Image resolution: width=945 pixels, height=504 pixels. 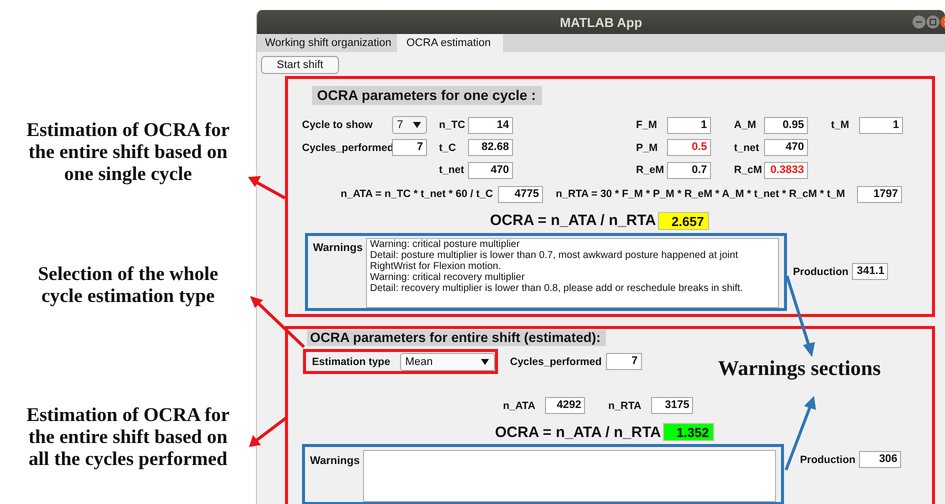 I want to click on annotation-caption: Estimation of OCRA for the entire shift based on one single cycle, so click(x=128, y=153).